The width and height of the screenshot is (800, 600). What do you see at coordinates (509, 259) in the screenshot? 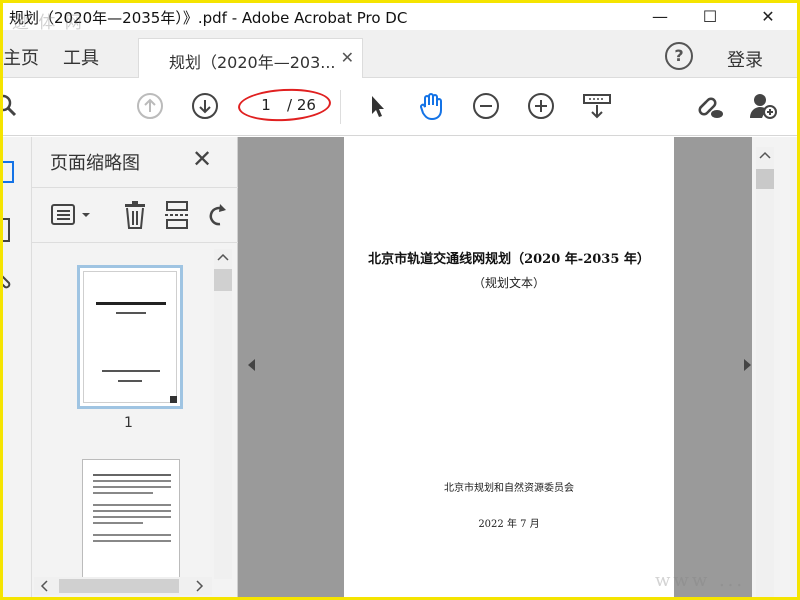
I see `document-title: 北京市轨道交通线网规划（2020 年-2035 年）` at bounding box center [509, 259].